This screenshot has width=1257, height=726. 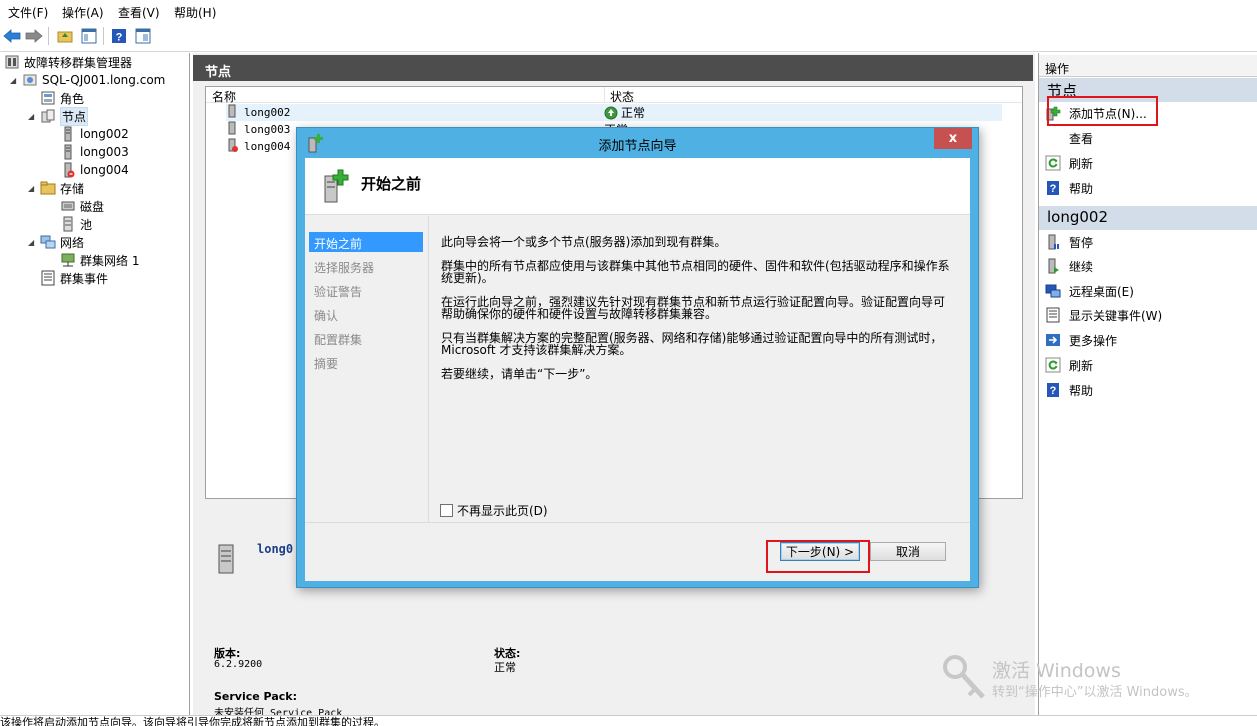 What do you see at coordinates (1056, 671) in the screenshot?
I see `watermark-title: 激活 Windows` at bounding box center [1056, 671].